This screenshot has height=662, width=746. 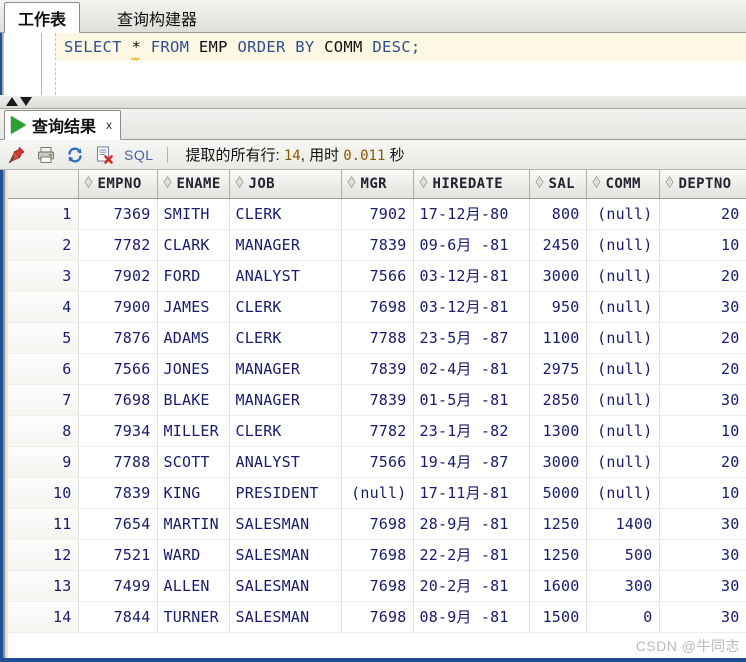 What do you see at coordinates (471, 245) in the screenshot?
I see `cell-hiredate: 09-6月 -81` at bounding box center [471, 245].